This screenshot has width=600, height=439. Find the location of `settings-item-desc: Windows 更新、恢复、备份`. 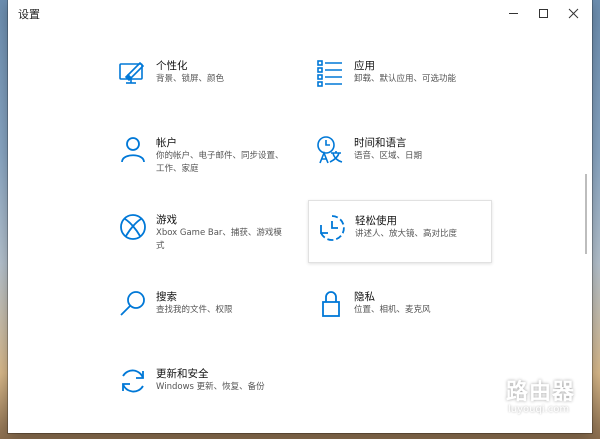

settings-item-desc: Windows 更新、恢复、备份 is located at coordinates (210, 387).